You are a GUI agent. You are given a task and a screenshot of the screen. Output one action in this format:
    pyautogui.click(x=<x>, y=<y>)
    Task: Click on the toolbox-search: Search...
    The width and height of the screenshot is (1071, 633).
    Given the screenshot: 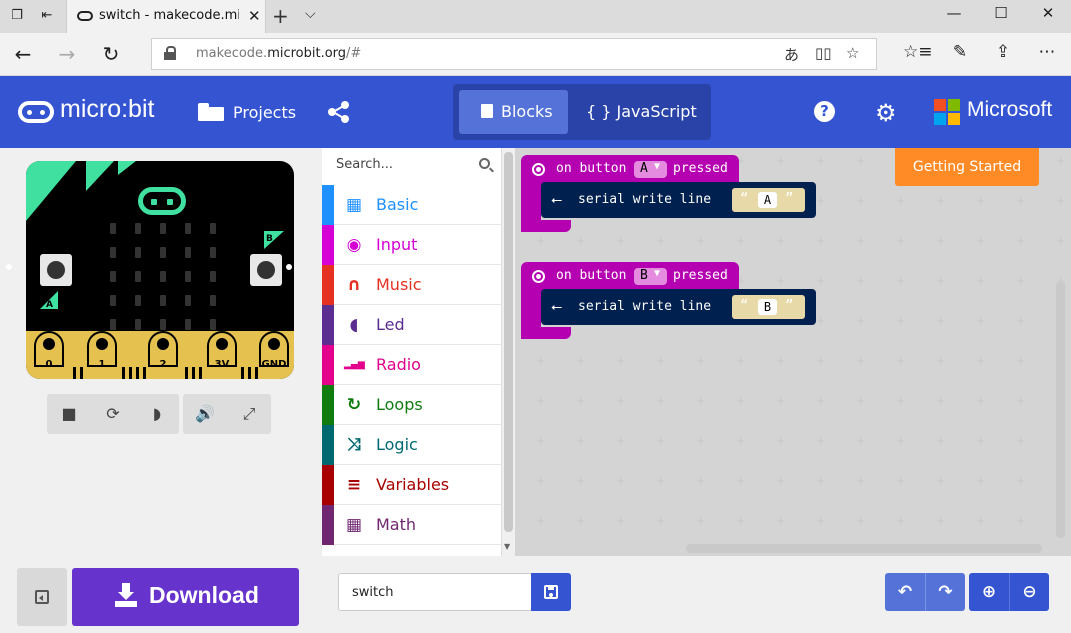 What is the action you would take?
    pyautogui.click(x=412, y=166)
    